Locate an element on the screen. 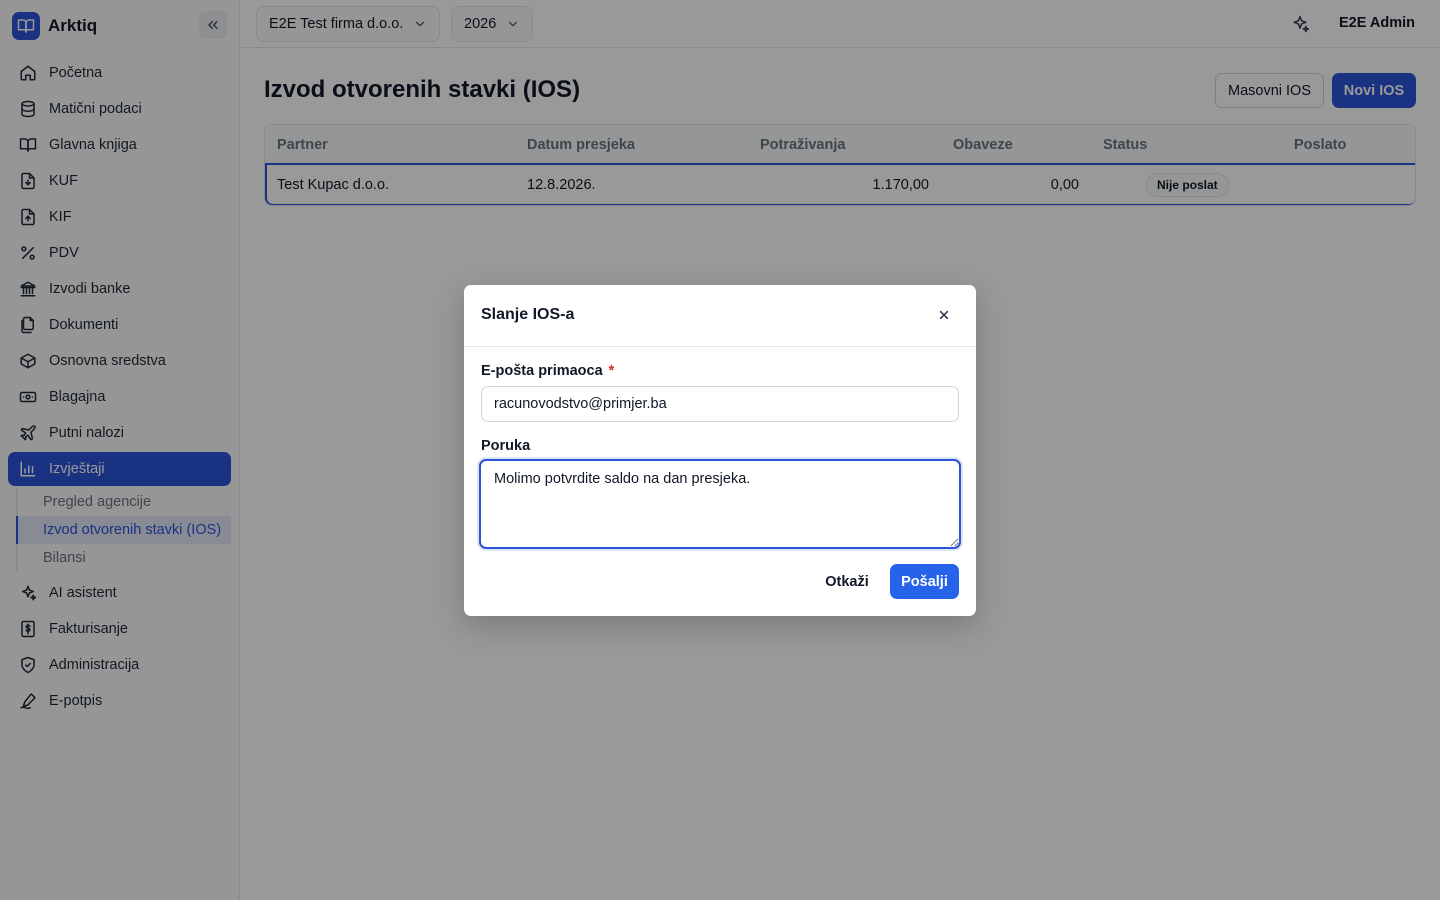  message-textarea: Molimo potvrdite saldo na dan presjeka. is located at coordinates (720, 504).